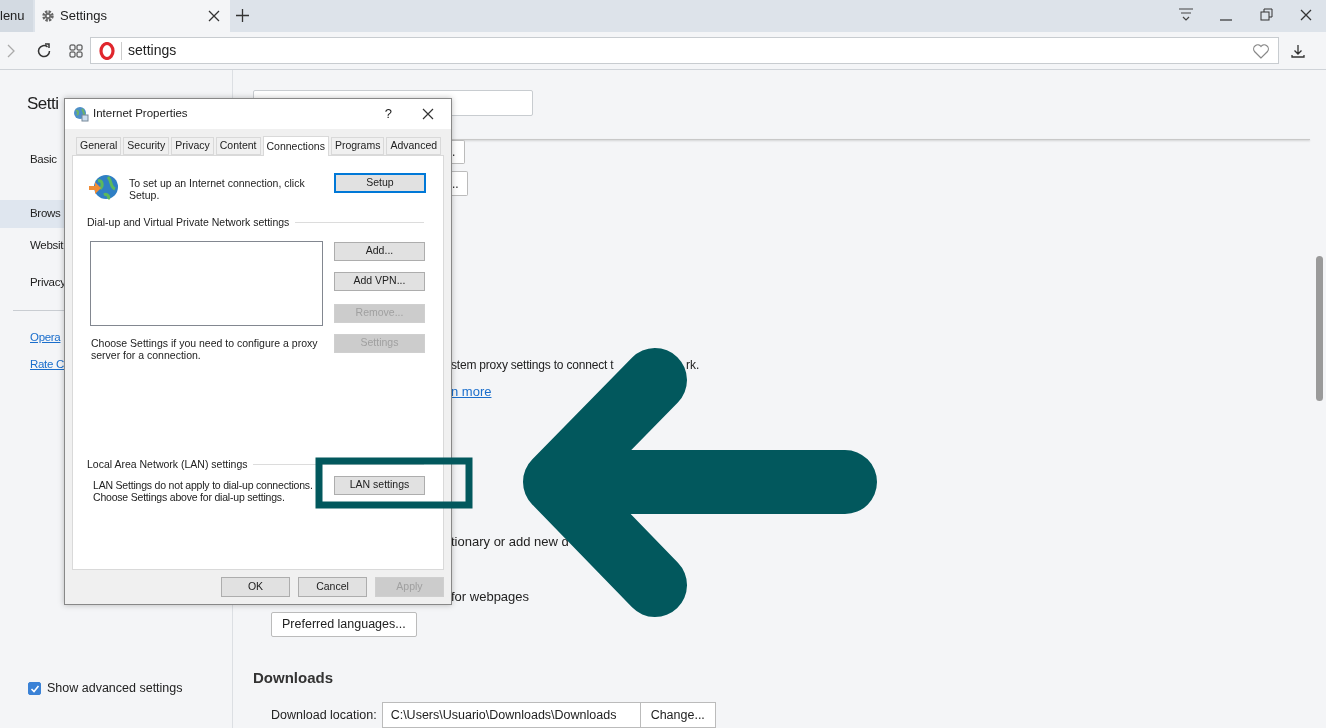  Describe the element at coordinates (205, 348) in the screenshot. I see `description-text: Choose Settings if you need to configure a proxy server for a connection.` at that location.